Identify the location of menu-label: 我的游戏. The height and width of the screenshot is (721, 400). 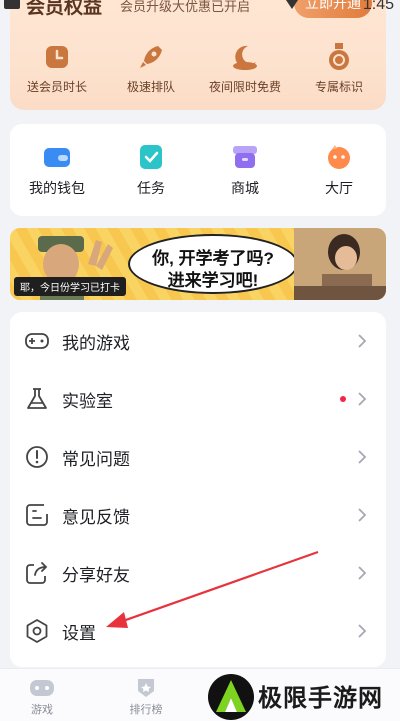
(96, 343).